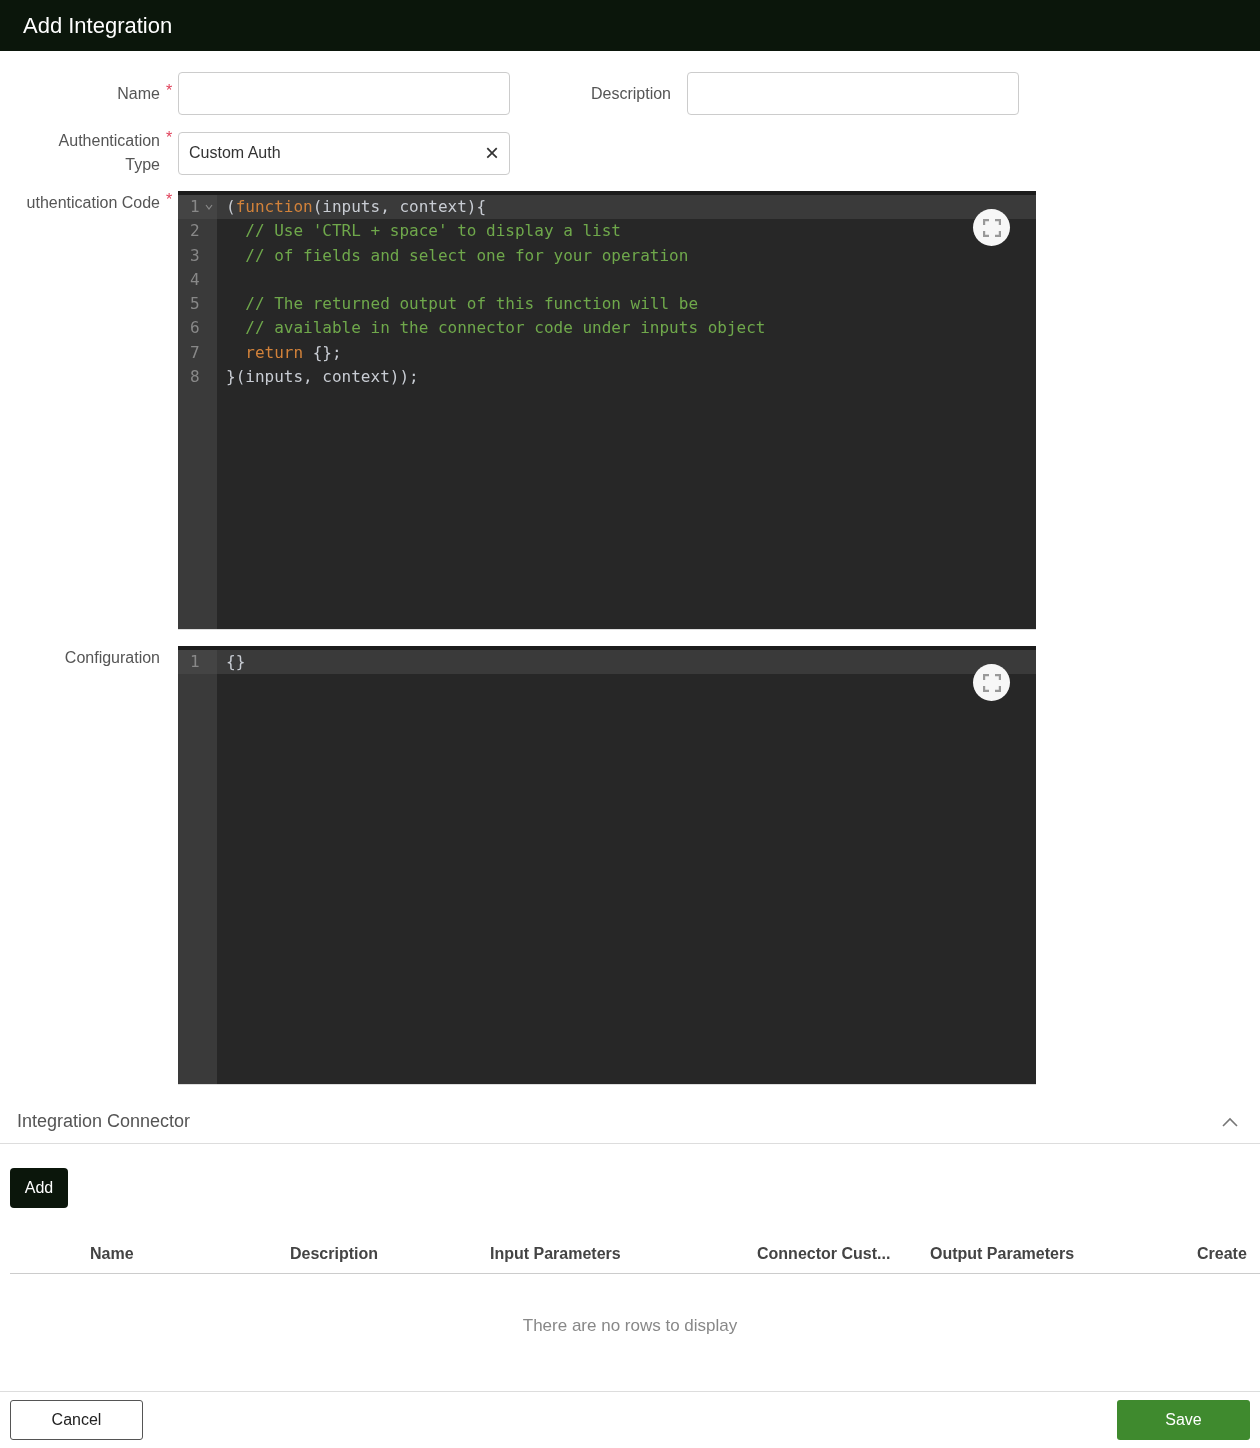  I want to click on line-number: 2, so click(195, 231).